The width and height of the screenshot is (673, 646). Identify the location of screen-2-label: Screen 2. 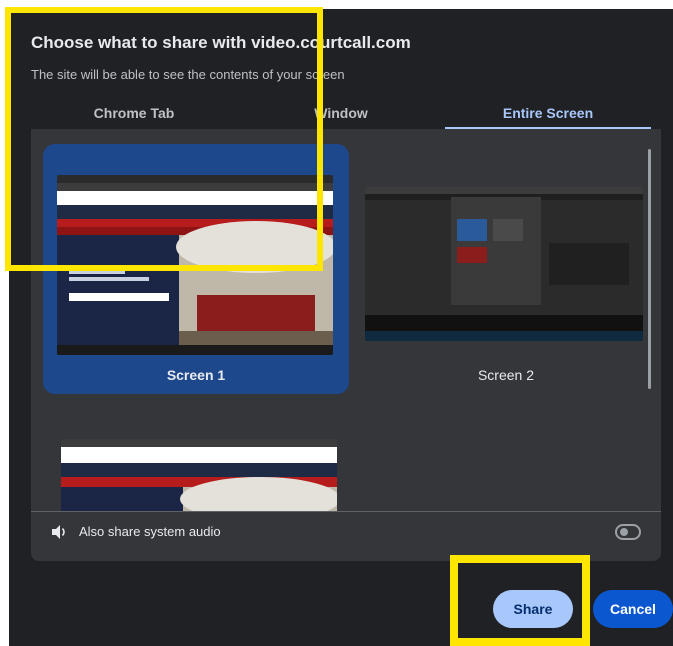
(506, 375).